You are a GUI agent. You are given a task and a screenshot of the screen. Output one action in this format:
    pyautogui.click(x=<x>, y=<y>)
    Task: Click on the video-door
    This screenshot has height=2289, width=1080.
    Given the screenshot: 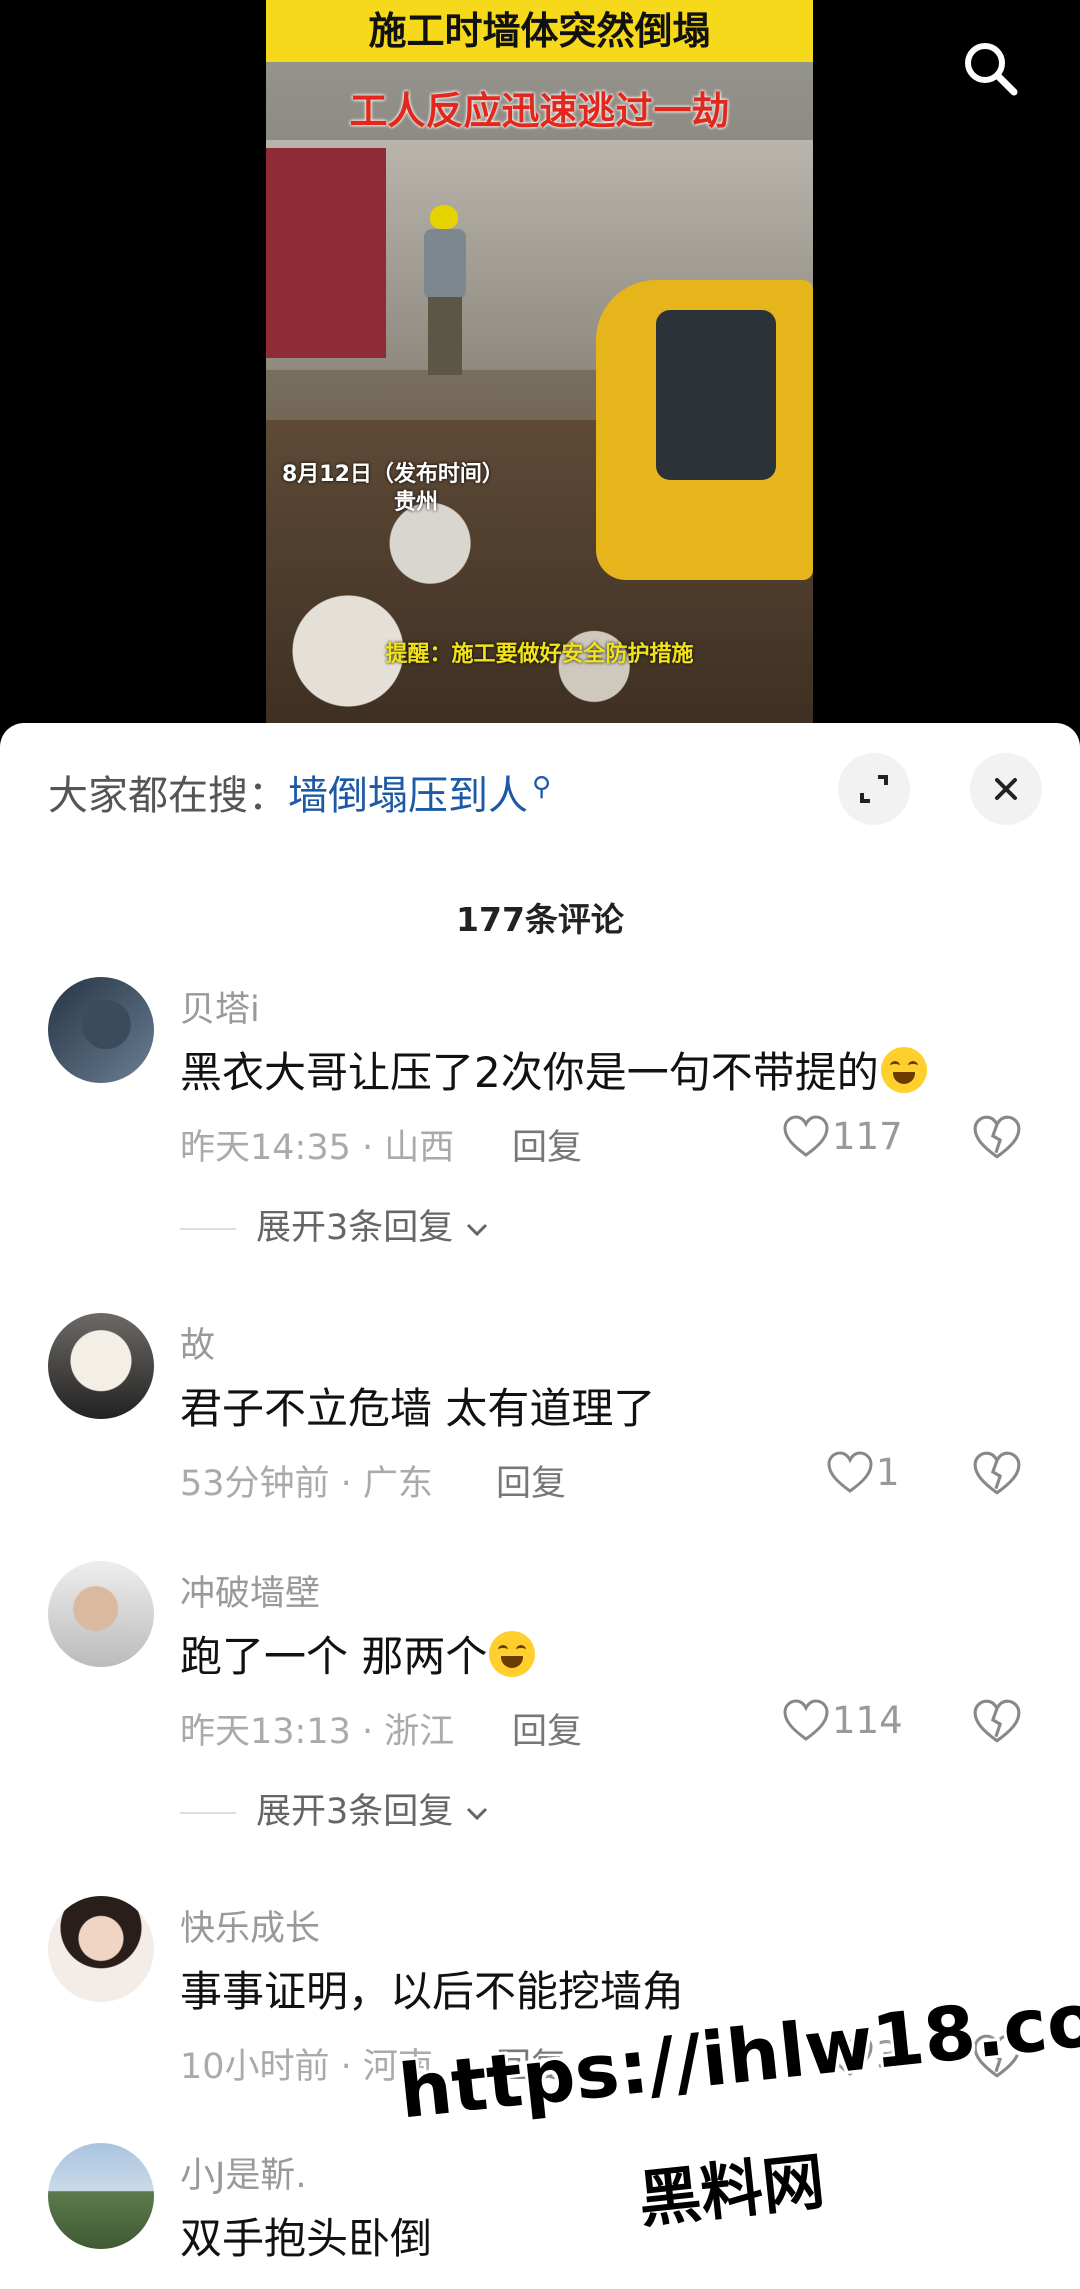 What is the action you would take?
    pyautogui.click(x=326, y=253)
    